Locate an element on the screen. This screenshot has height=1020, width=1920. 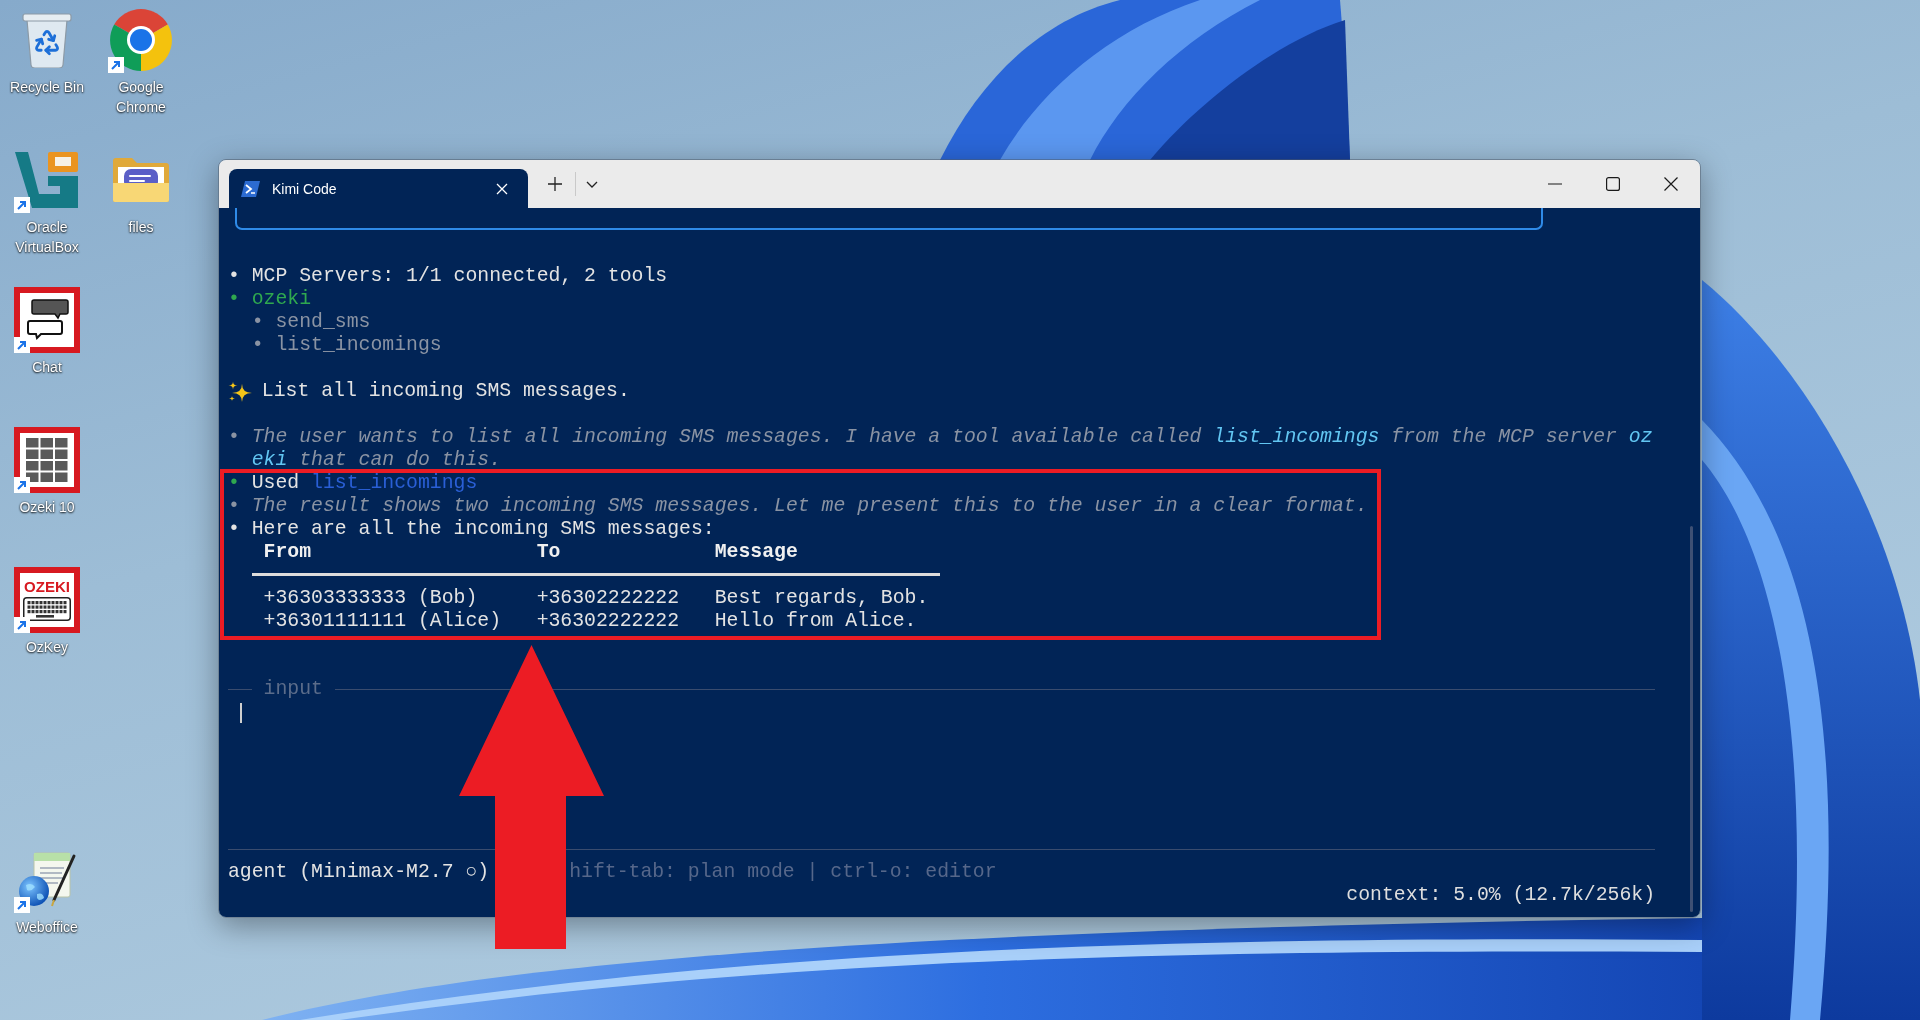
scrollbar-thumb is located at coordinates (1691, 719).